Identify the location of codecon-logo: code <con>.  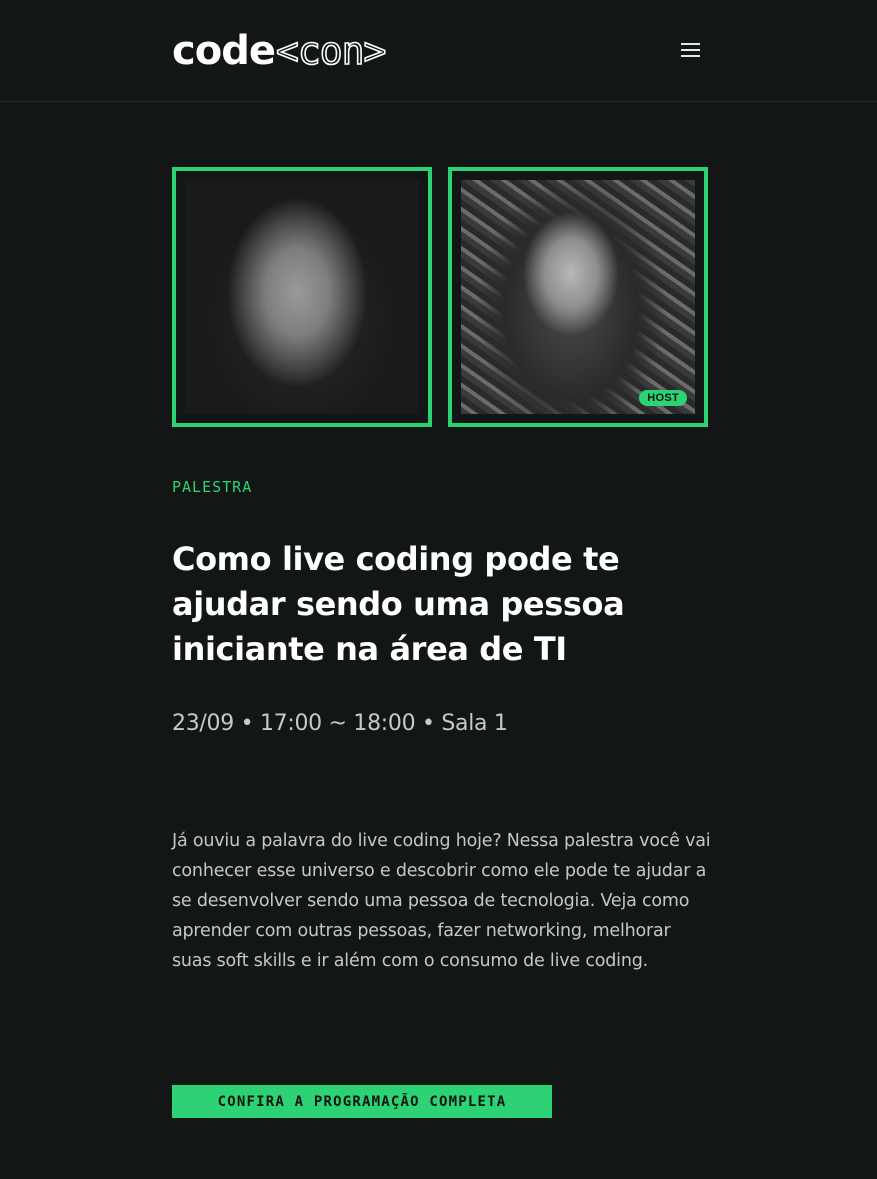
(279, 51).